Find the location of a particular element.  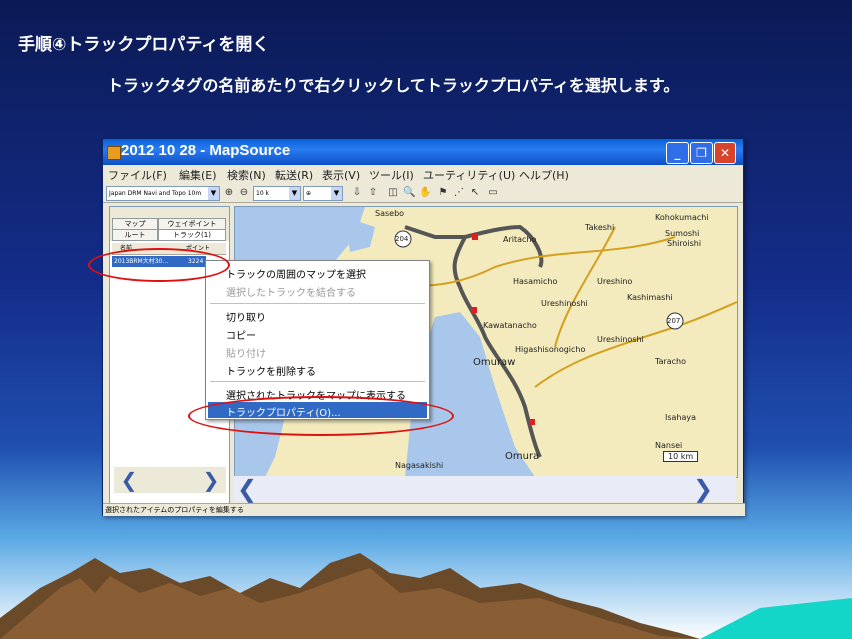

map-product-value: Japan DRM Navi and Topo 10m is located at coordinates (155, 193).